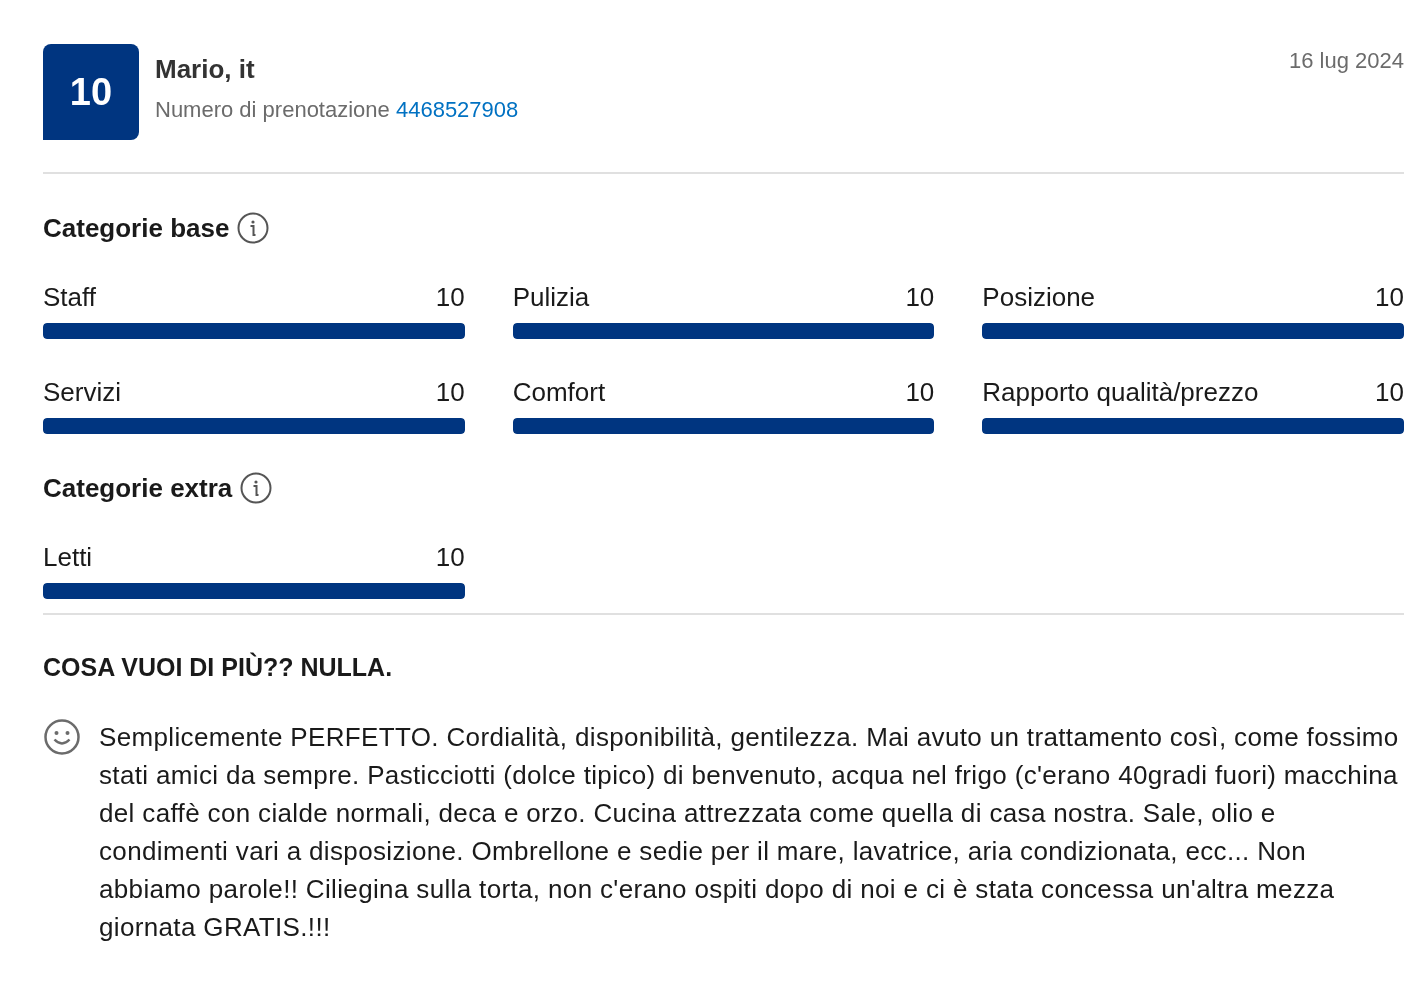  What do you see at coordinates (337, 110) in the screenshot?
I see `booking-number-text: Numero di prenotazione 4468527908` at bounding box center [337, 110].